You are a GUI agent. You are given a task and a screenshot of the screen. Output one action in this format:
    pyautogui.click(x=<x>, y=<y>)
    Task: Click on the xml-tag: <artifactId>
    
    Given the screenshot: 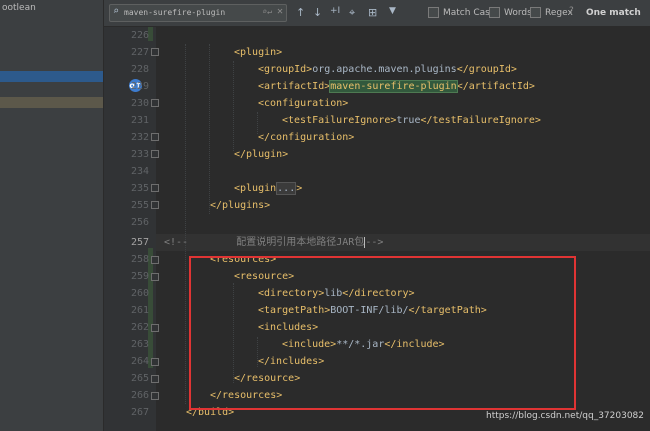 What is the action you would take?
    pyautogui.click(x=294, y=86)
    